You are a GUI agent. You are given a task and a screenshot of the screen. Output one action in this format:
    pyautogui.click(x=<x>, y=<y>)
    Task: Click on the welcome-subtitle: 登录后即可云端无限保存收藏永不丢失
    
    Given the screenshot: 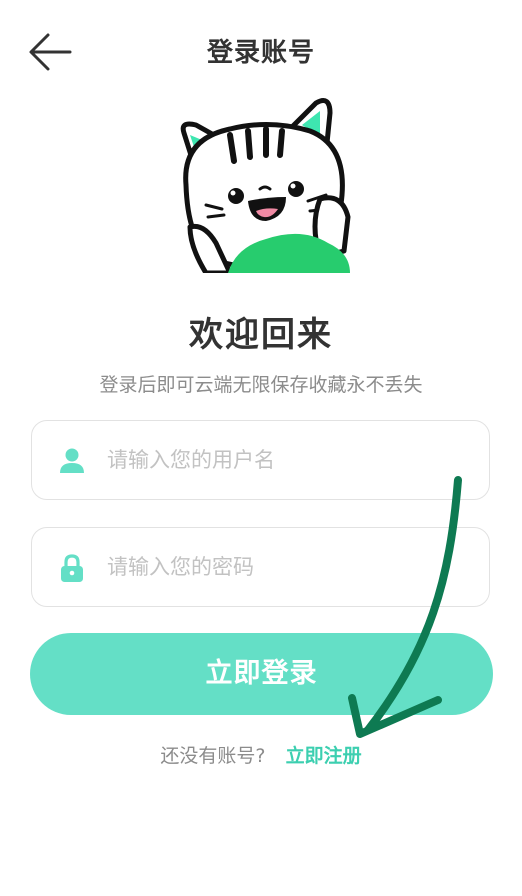 What is the action you would take?
    pyautogui.click(x=261, y=385)
    